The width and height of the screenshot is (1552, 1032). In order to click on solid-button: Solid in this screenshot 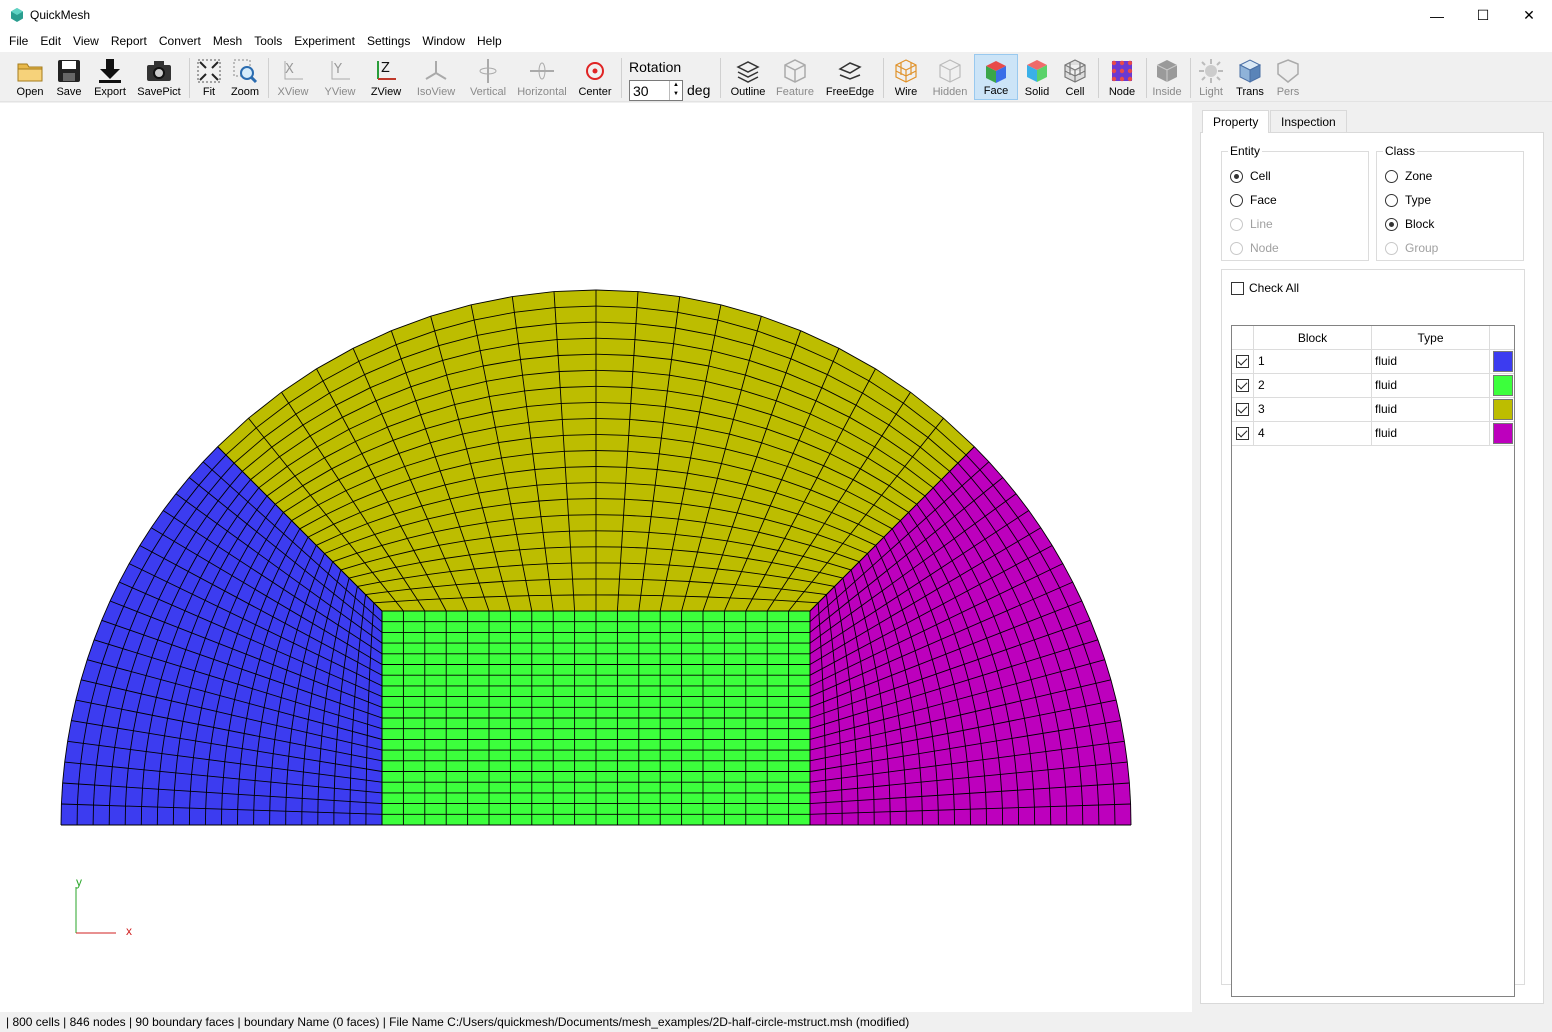, I will do `click(1037, 77)`.